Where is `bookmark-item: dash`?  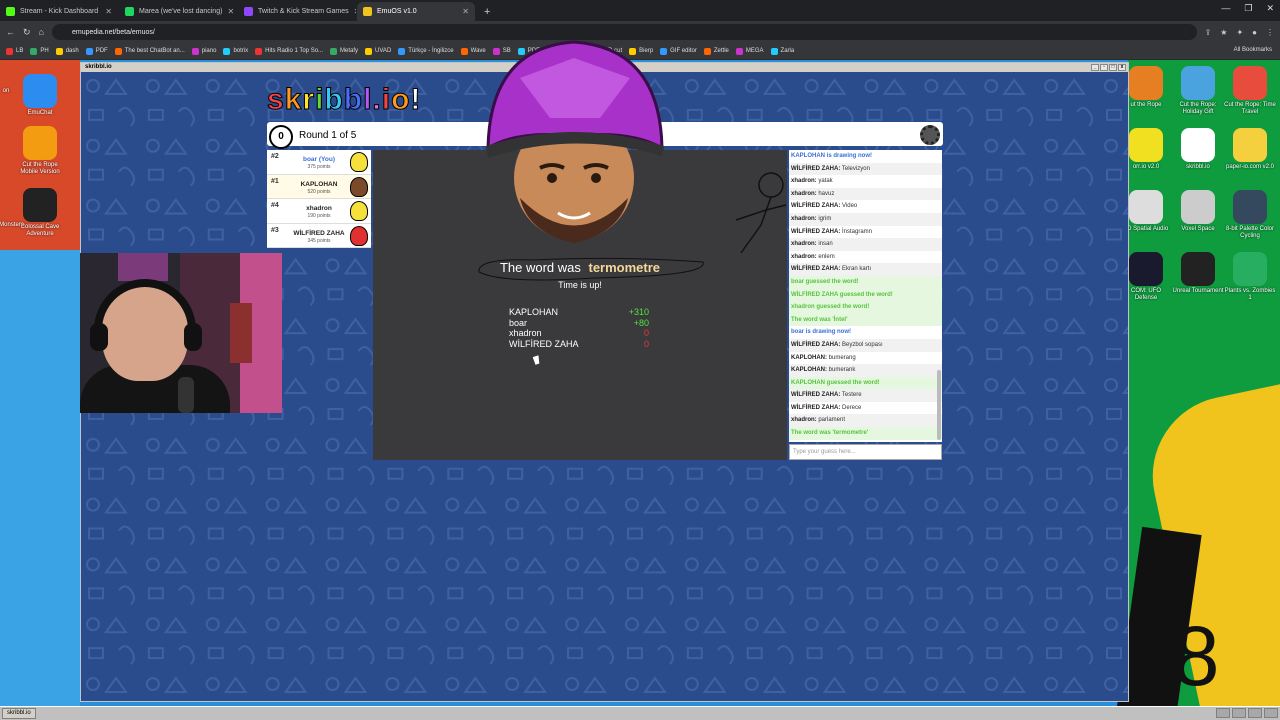
bookmark-item: dash is located at coordinates (67, 51).